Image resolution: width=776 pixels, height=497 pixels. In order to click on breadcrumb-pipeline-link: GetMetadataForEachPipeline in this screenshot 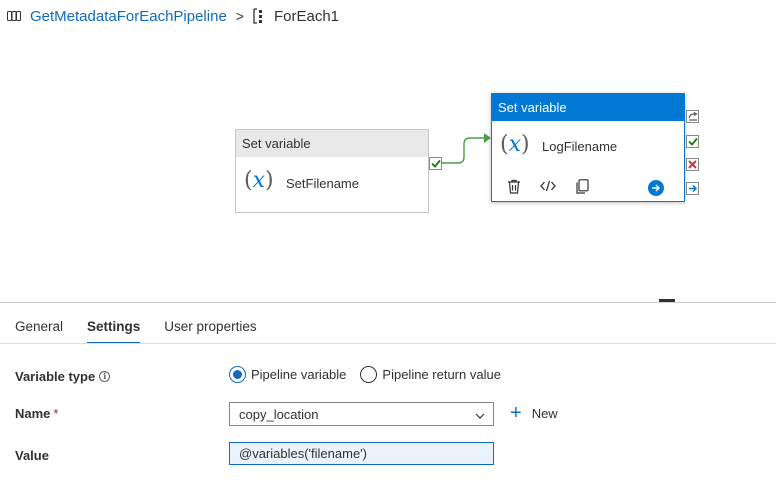, I will do `click(128, 16)`.